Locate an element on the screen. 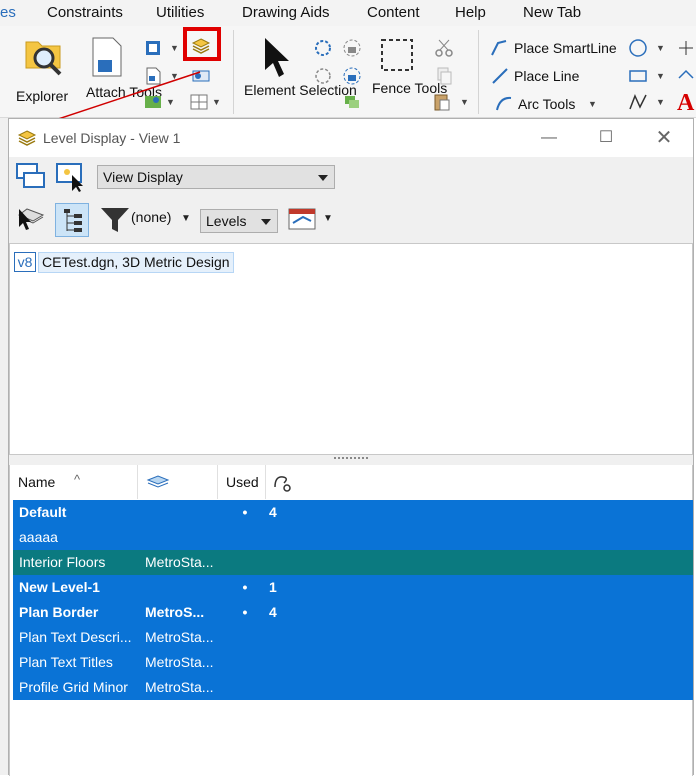  column-header-used-label: Used is located at coordinates (242, 482).